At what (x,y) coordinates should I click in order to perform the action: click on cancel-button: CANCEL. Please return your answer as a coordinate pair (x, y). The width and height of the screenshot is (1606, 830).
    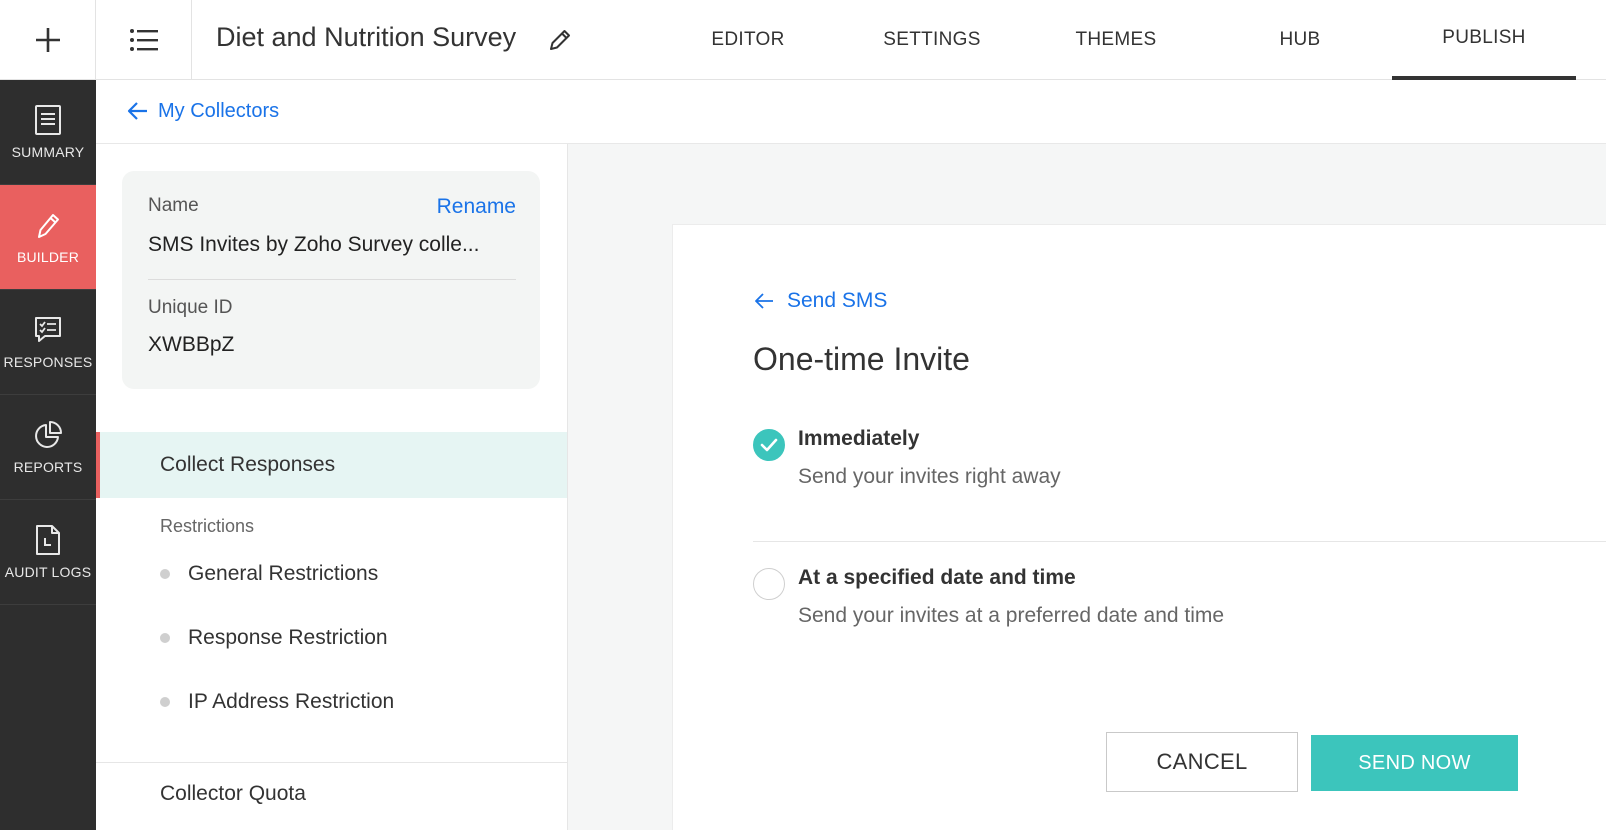
    Looking at the image, I should click on (1202, 762).